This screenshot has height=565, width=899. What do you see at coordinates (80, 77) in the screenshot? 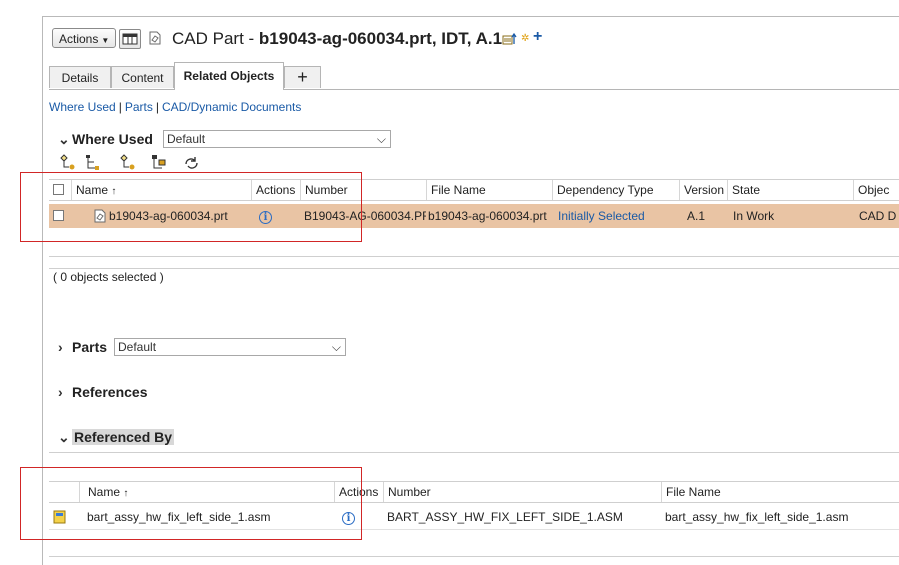
I see `tab-details: Details` at bounding box center [80, 77].